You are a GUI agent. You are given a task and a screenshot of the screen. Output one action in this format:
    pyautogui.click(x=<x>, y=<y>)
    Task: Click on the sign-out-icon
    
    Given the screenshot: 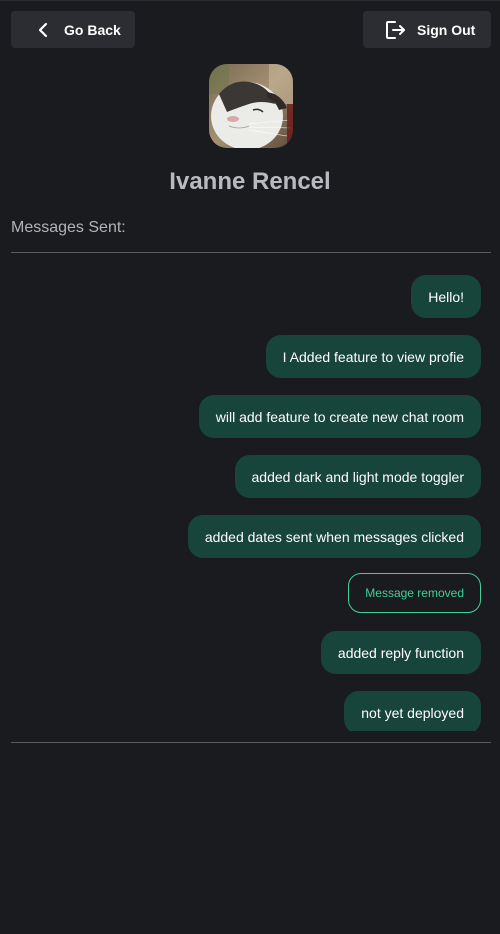 What is the action you would take?
    pyautogui.click(x=395, y=30)
    